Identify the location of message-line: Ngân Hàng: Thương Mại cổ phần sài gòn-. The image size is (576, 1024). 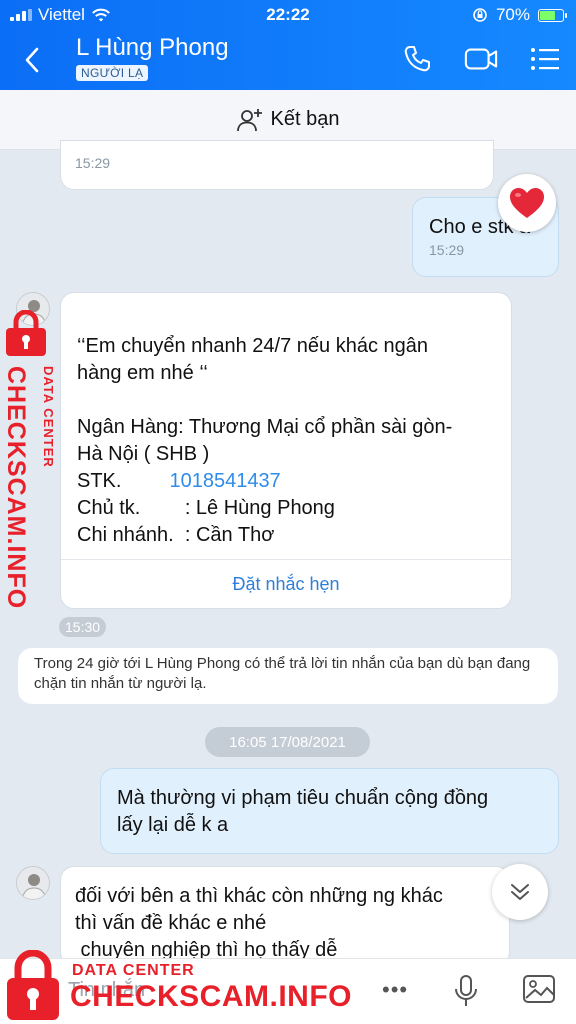
(265, 427).